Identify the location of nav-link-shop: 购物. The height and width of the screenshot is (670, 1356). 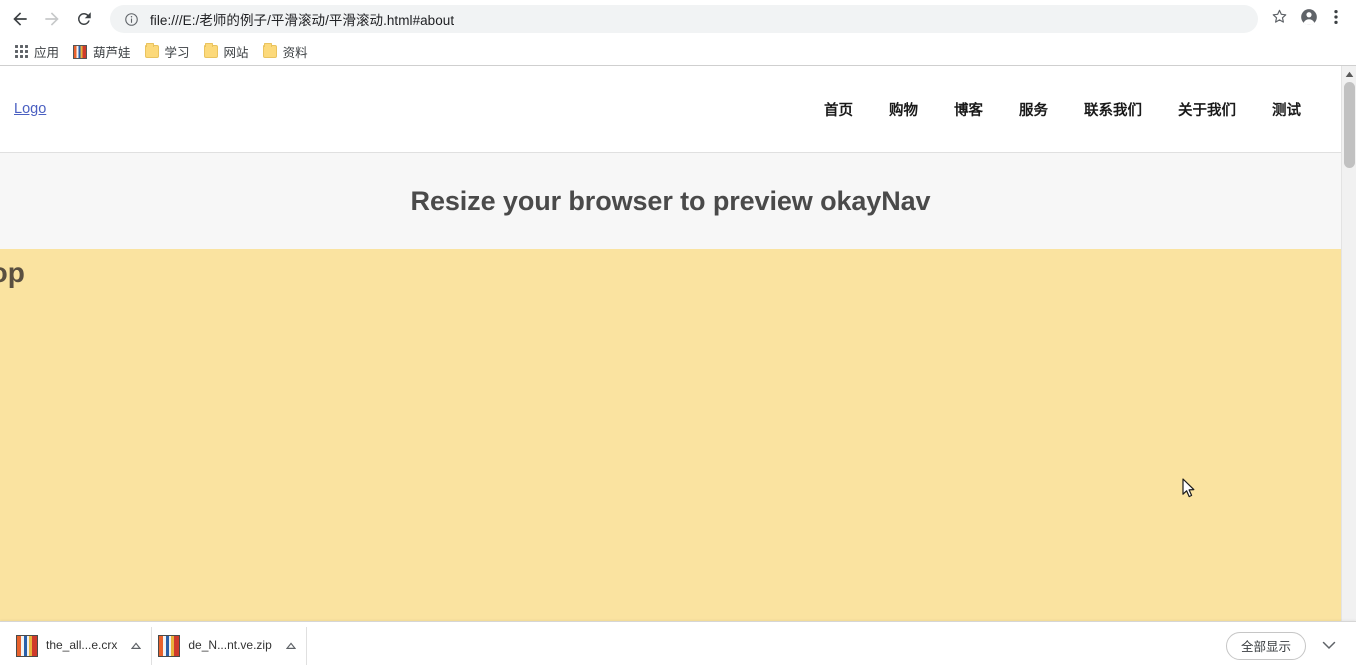
(903, 109).